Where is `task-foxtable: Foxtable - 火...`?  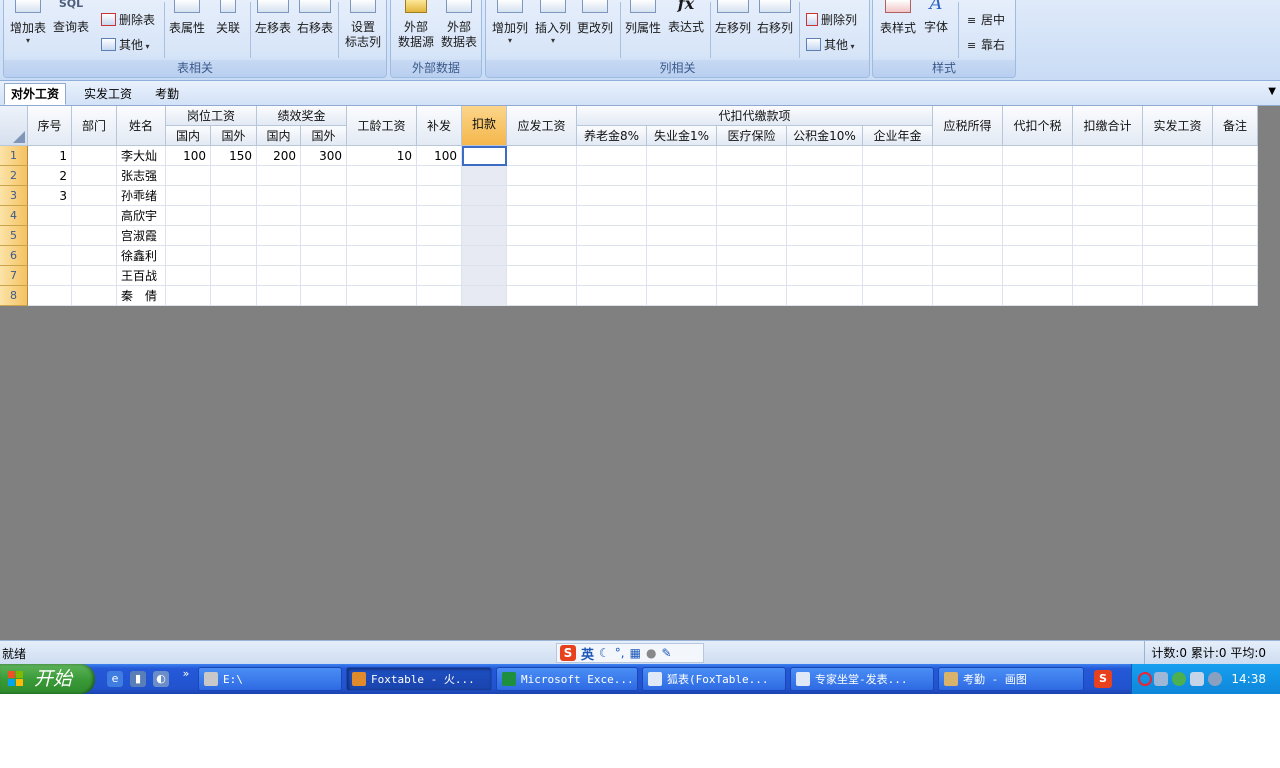 task-foxtable: Foxtable - 火... is located at coordinates (419, 679).